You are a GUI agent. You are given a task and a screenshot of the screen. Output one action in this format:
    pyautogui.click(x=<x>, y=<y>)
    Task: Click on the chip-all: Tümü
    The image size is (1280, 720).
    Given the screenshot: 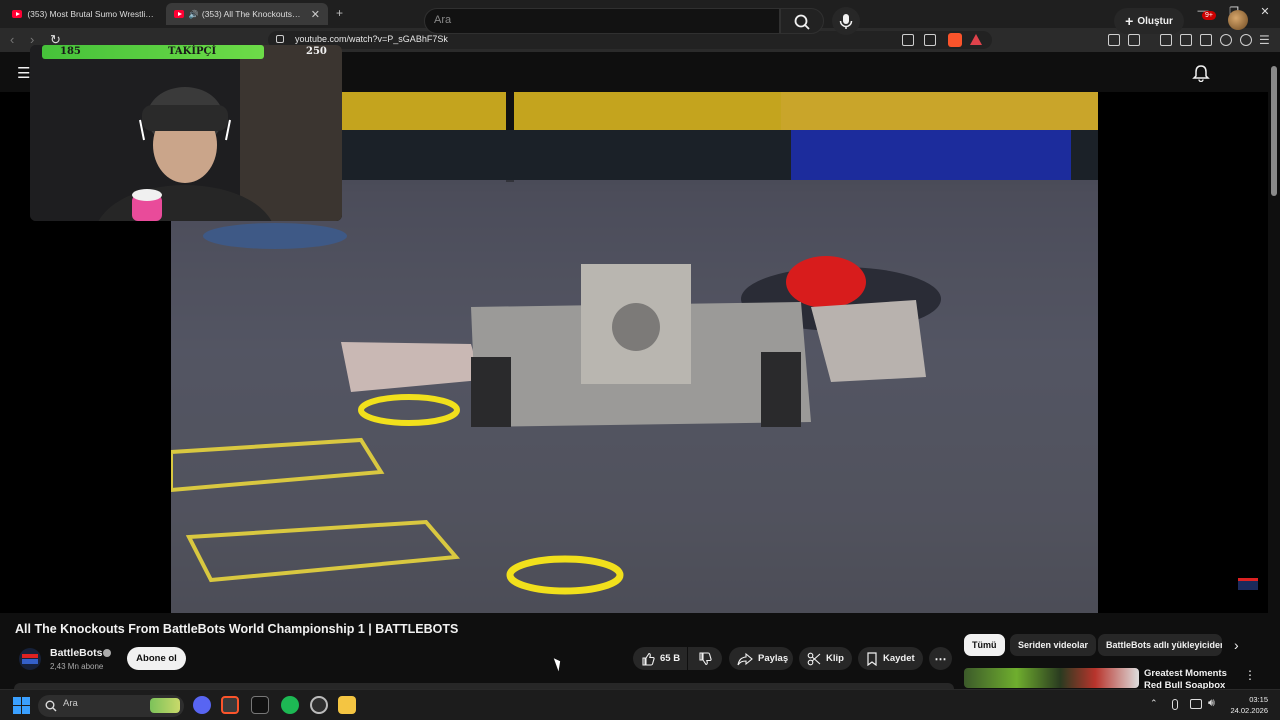 What is the action you would take?
    pyautogui.click(x=984, y=645)
    